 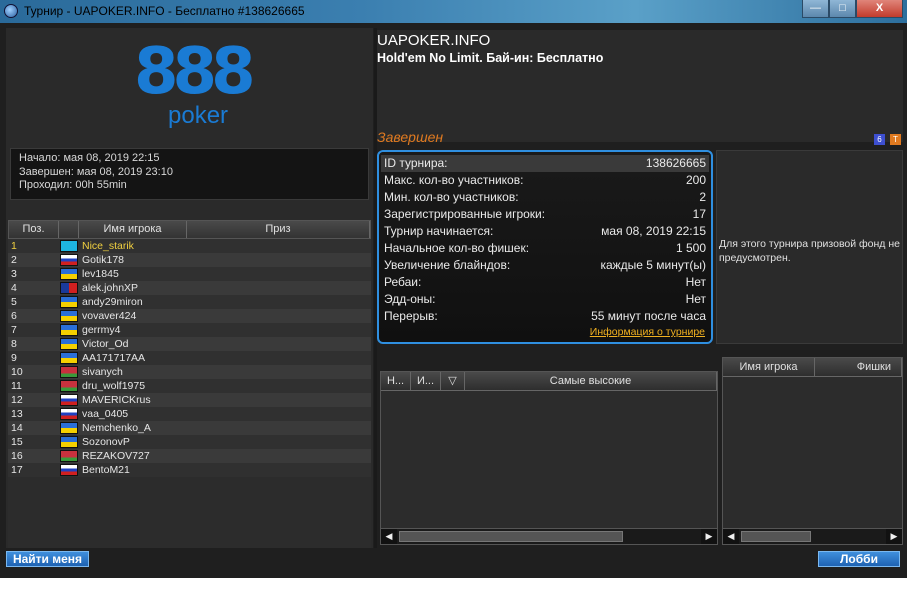 I want to click on table-row: 6 vovaver424, so click(x=189, y=316).